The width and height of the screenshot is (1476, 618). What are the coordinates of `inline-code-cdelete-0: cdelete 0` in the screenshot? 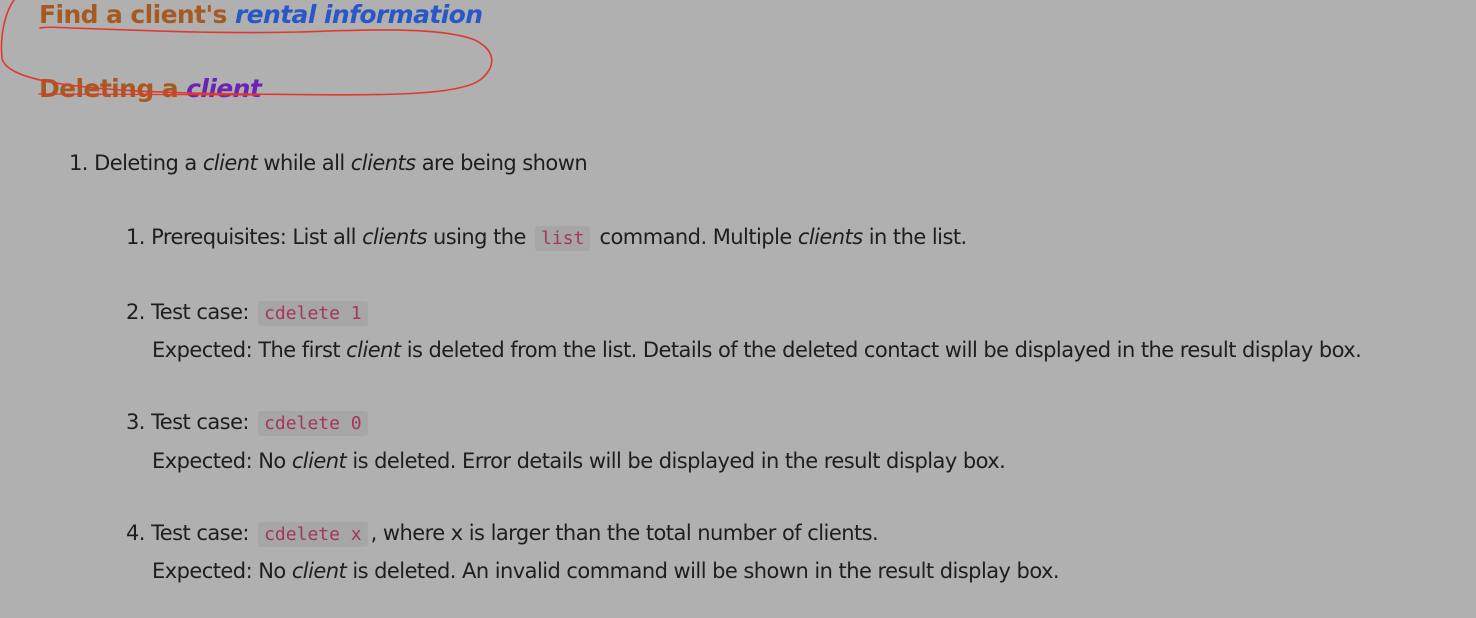 It's located at (313, 423).